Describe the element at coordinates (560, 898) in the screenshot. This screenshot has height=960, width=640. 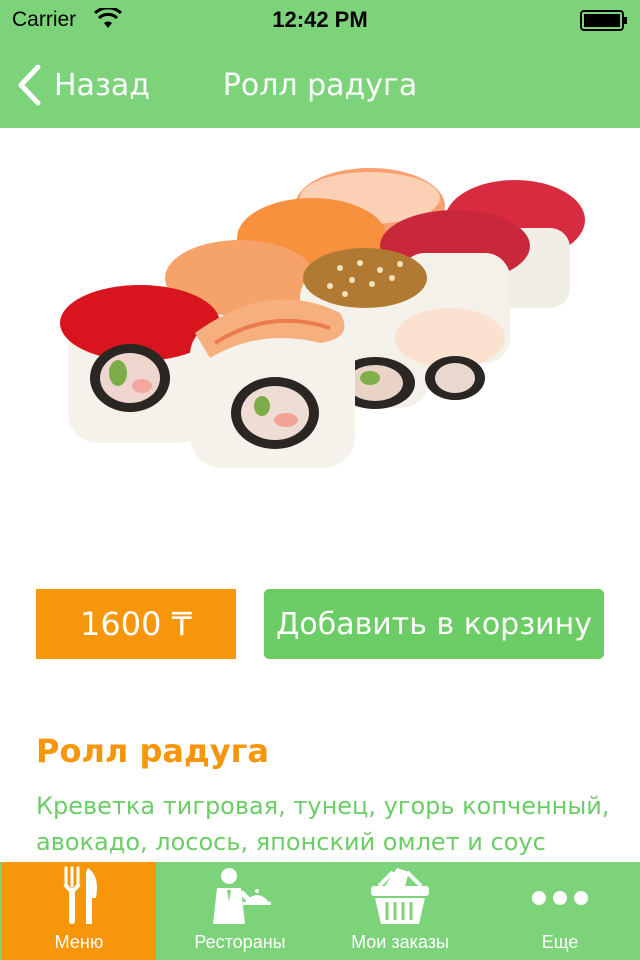
I see `more-dots-icon` at that location.